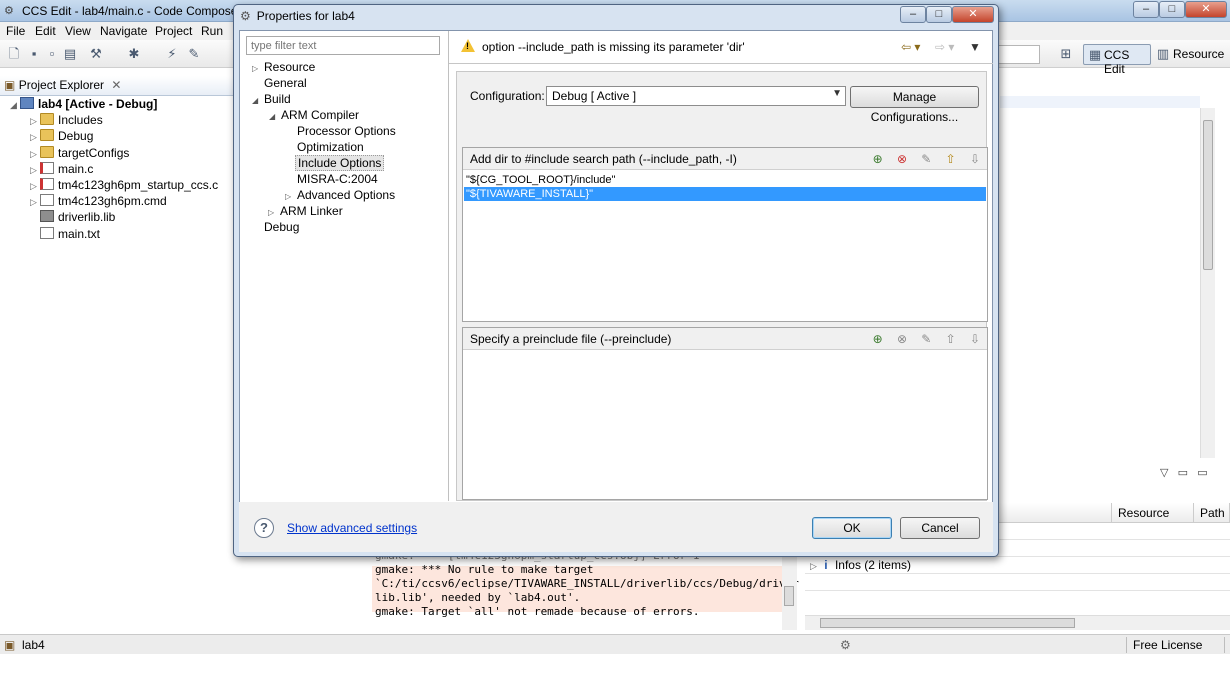 This screenshot has height=691, width=1230. Describe the element at coordinates (285, 83) in the screenshot. I see `nav-item-general: General` at that location.